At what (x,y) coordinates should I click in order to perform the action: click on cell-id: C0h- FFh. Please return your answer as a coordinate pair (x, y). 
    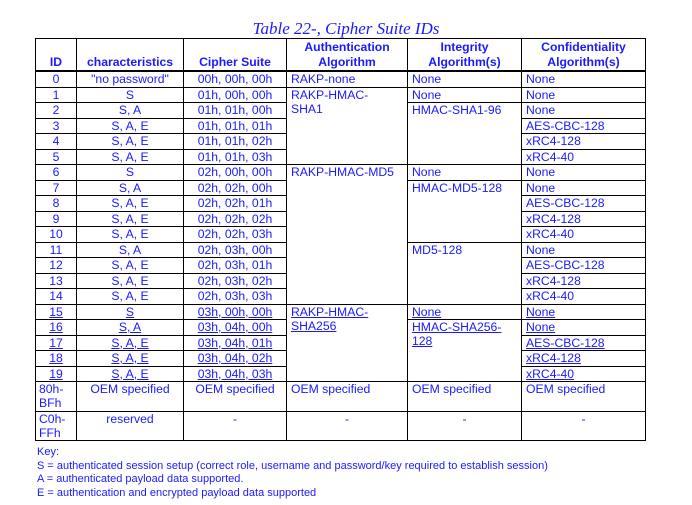
    Looking at the image, I should click on (56, 426).